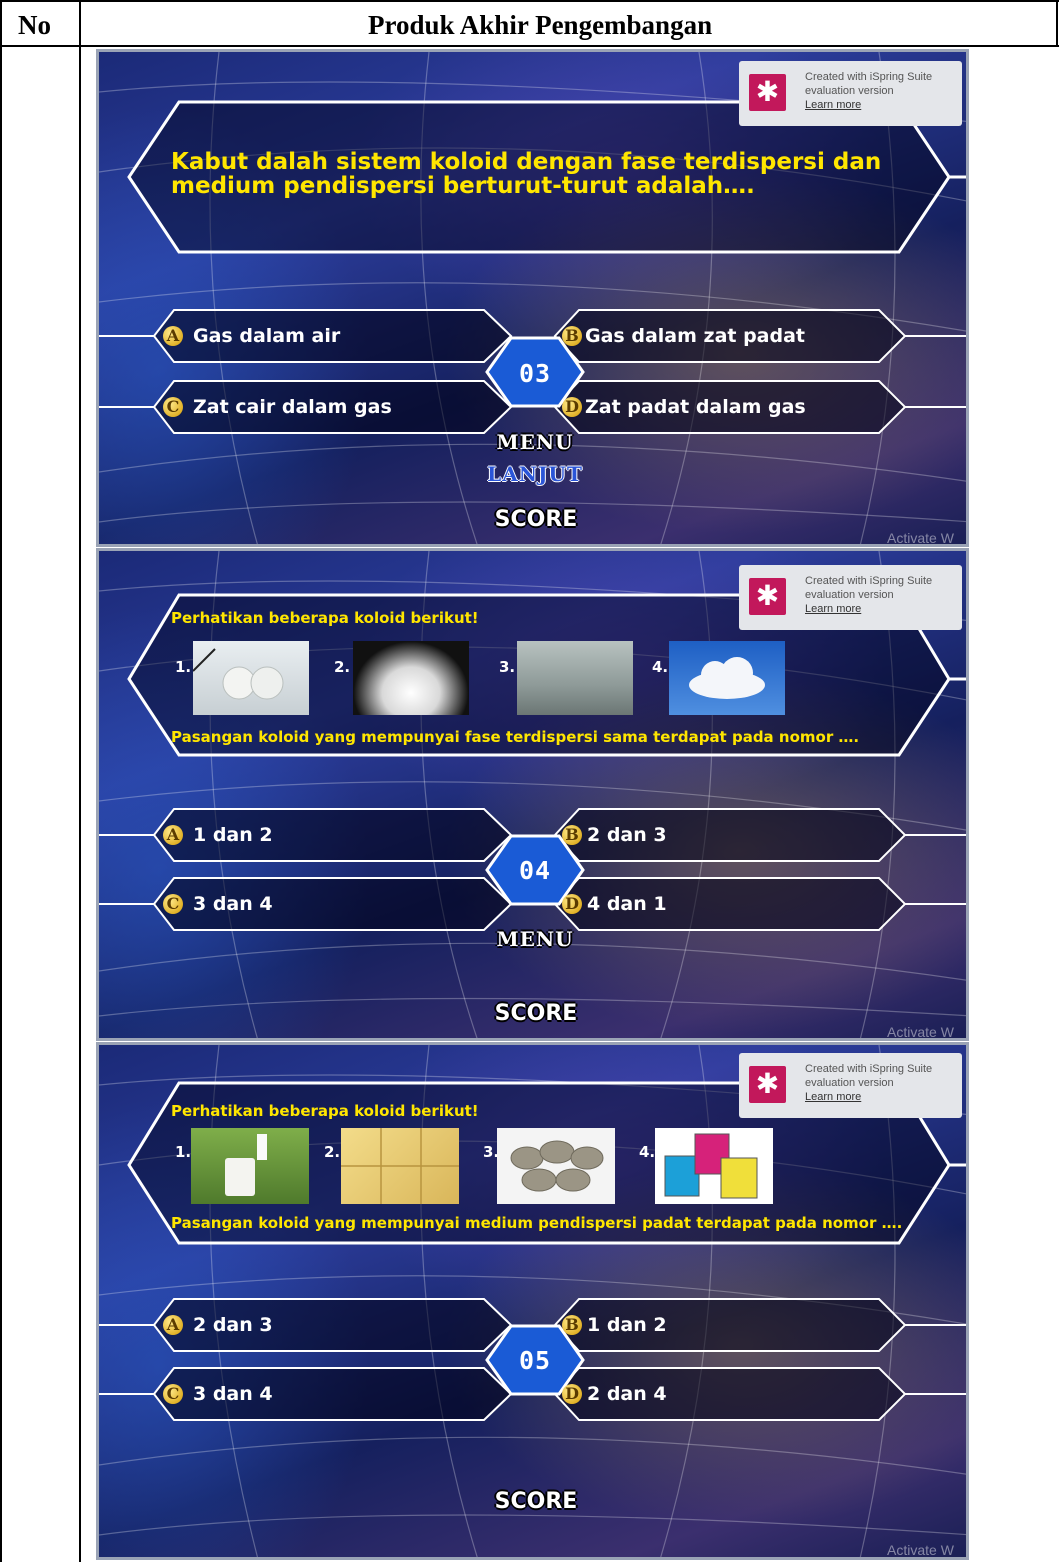  What do you see at coordinates (556, 1166) in the screenshot?
I see `pumice-stones-image` at bounding box center [556, 1166].